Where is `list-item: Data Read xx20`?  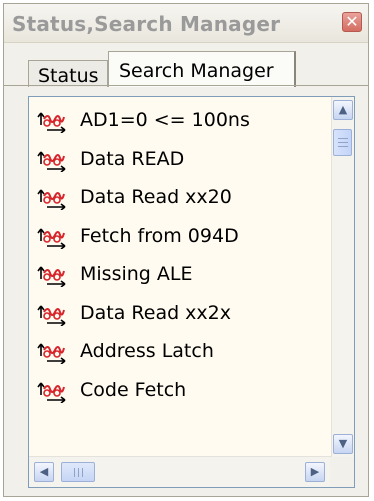
list-item: Data Read xx20 is located at coordinates (180, 198).